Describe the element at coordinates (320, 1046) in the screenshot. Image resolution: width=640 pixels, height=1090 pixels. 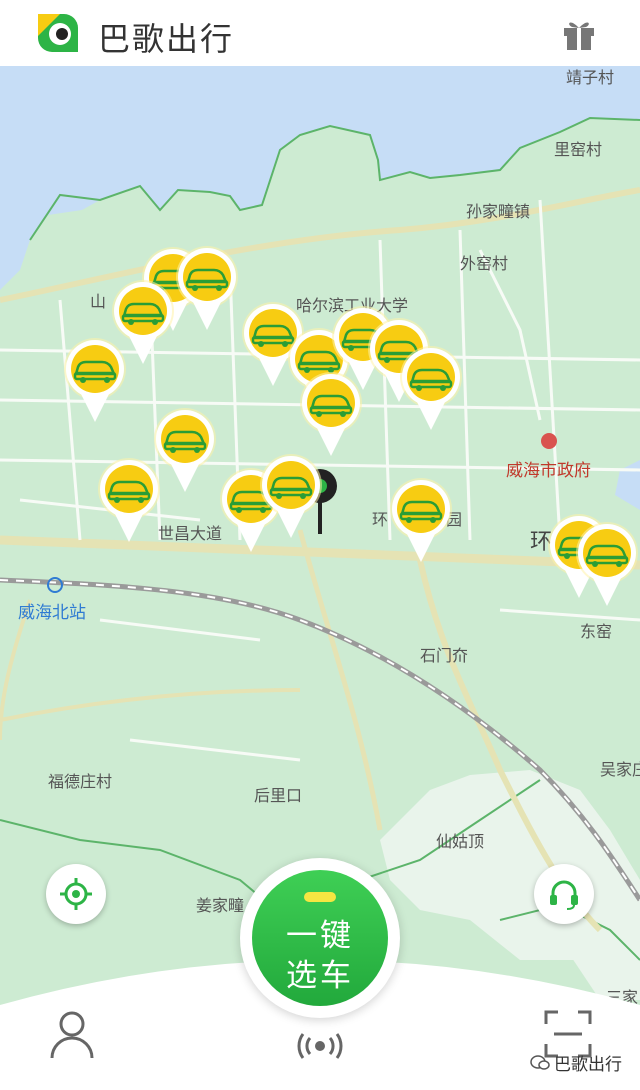
I see `radar-broadcast-icon` at that location.